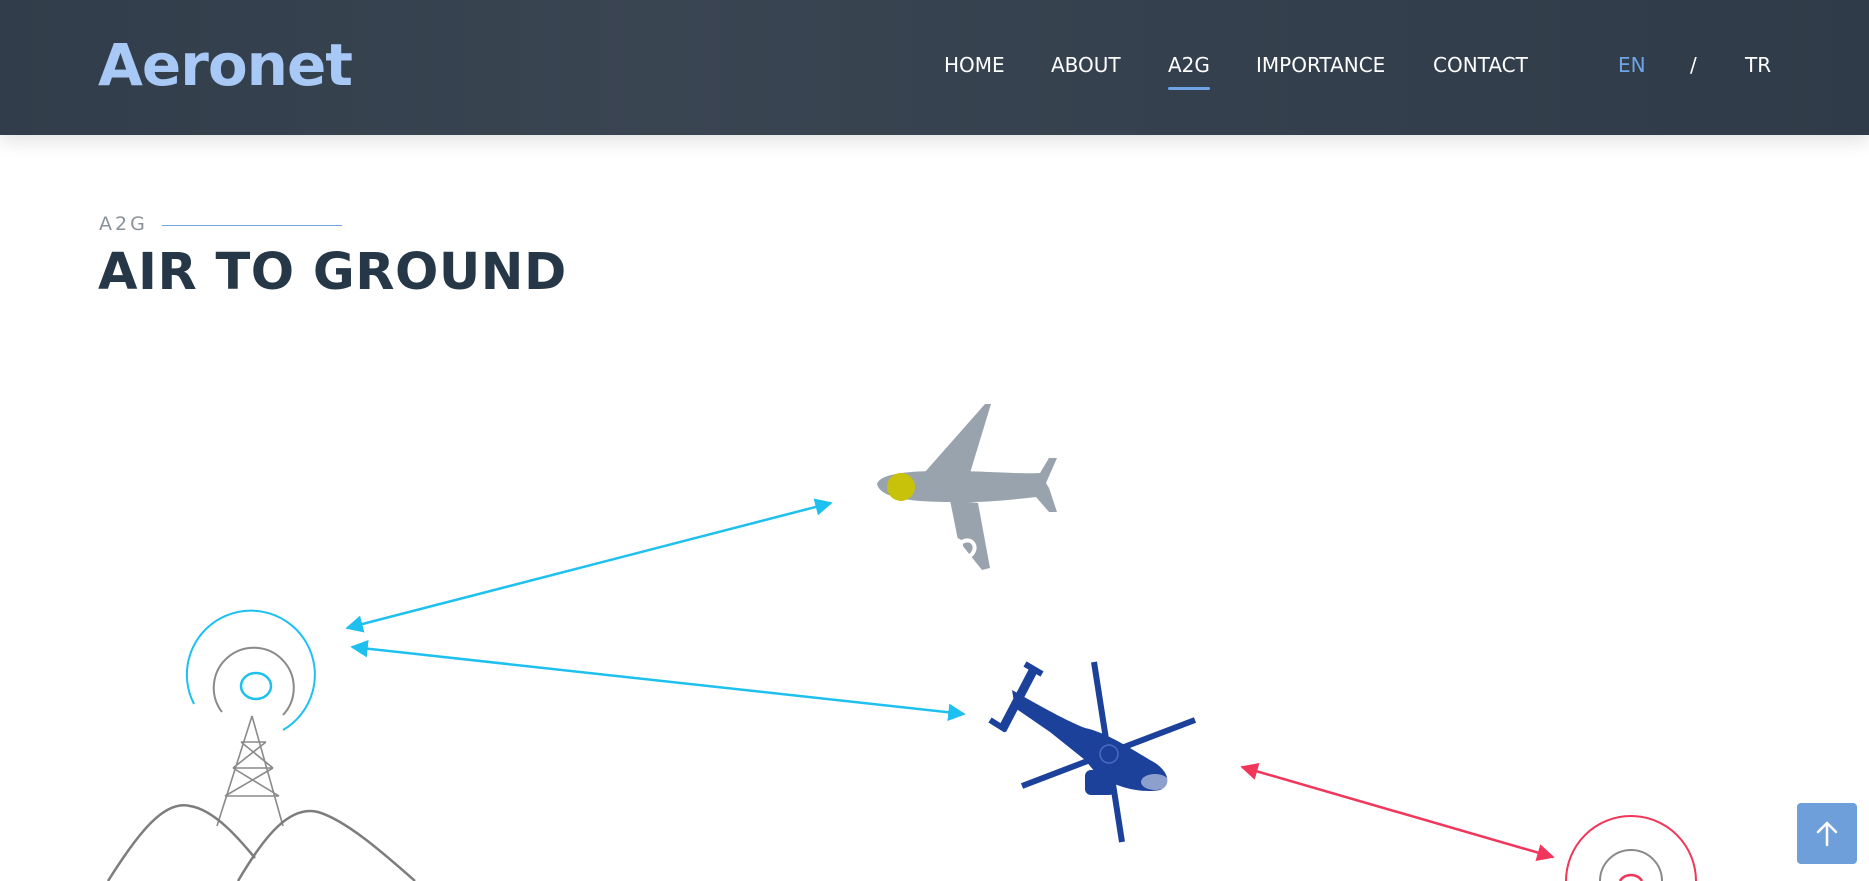  What do you see at coordinates (967, 487) in the screenshot?
I see `airplane-icon` at bounding box center [967, 487].